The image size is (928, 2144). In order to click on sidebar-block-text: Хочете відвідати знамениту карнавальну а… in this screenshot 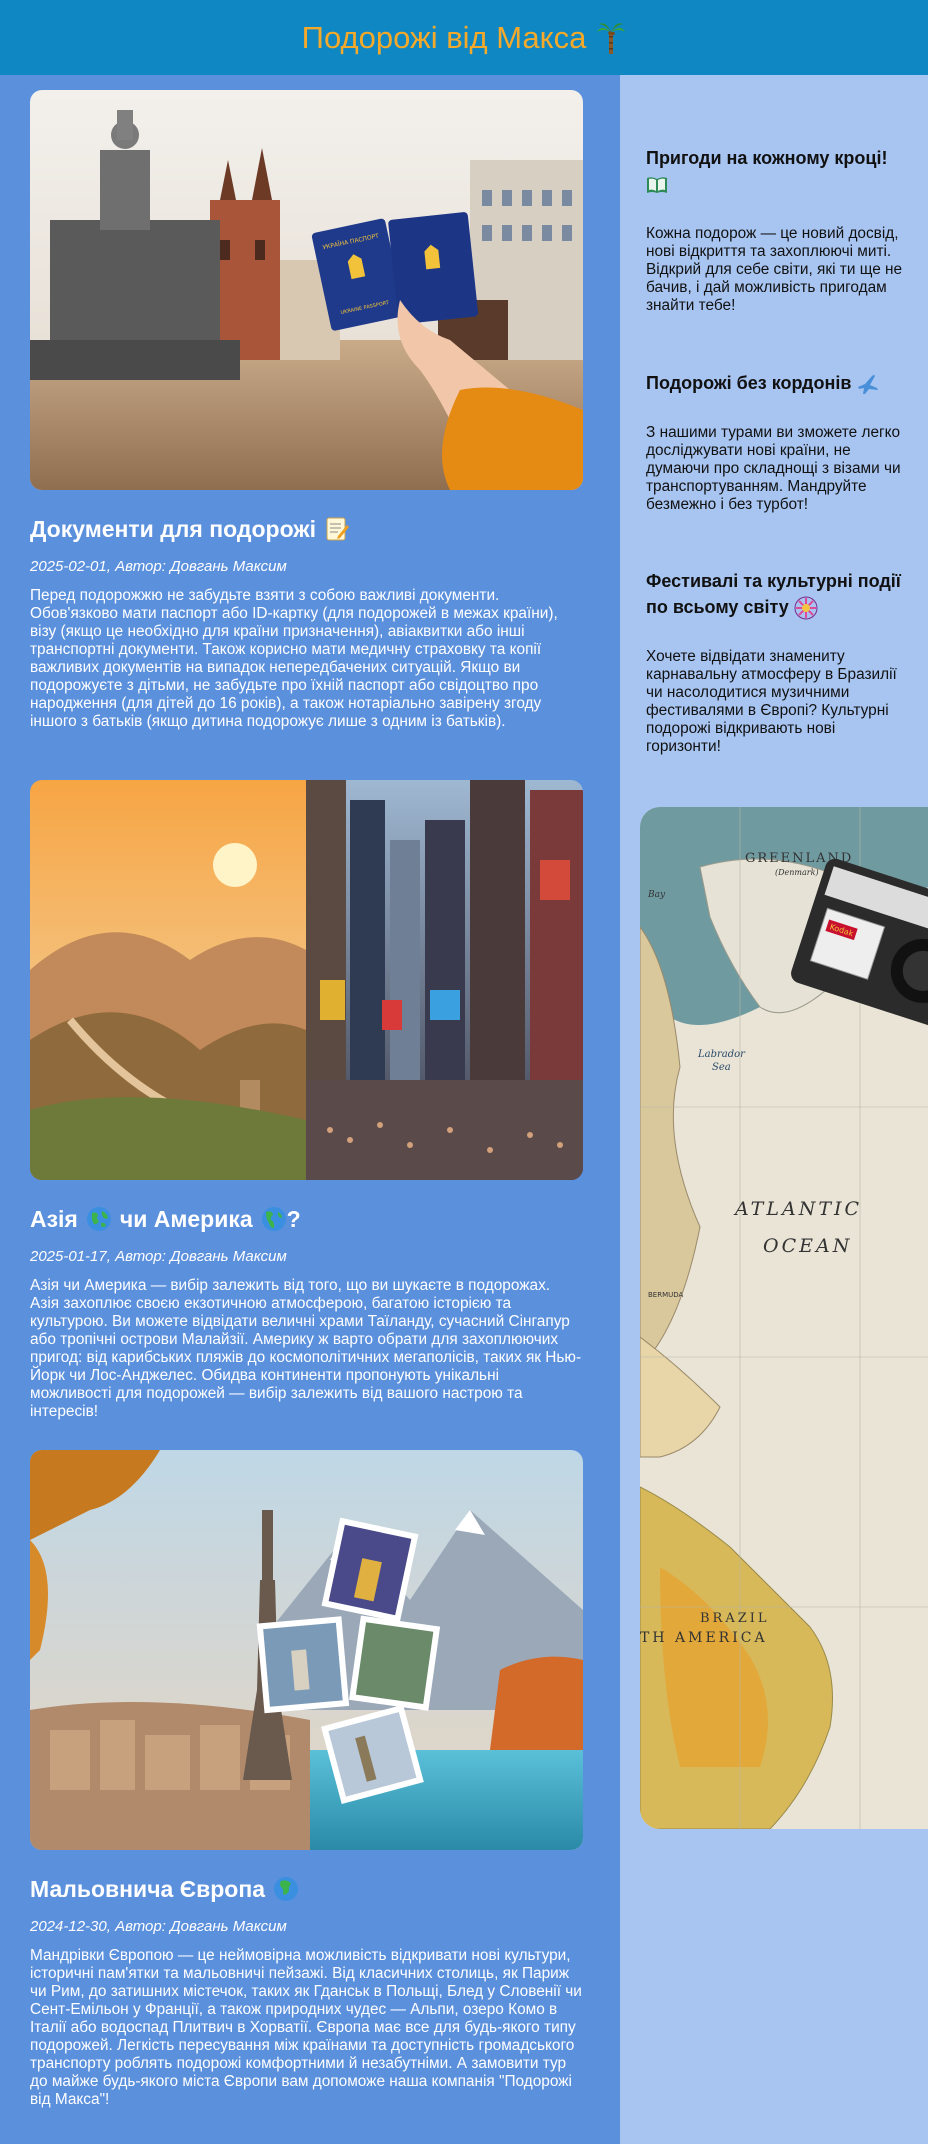, I will do `click(771, 702)`.